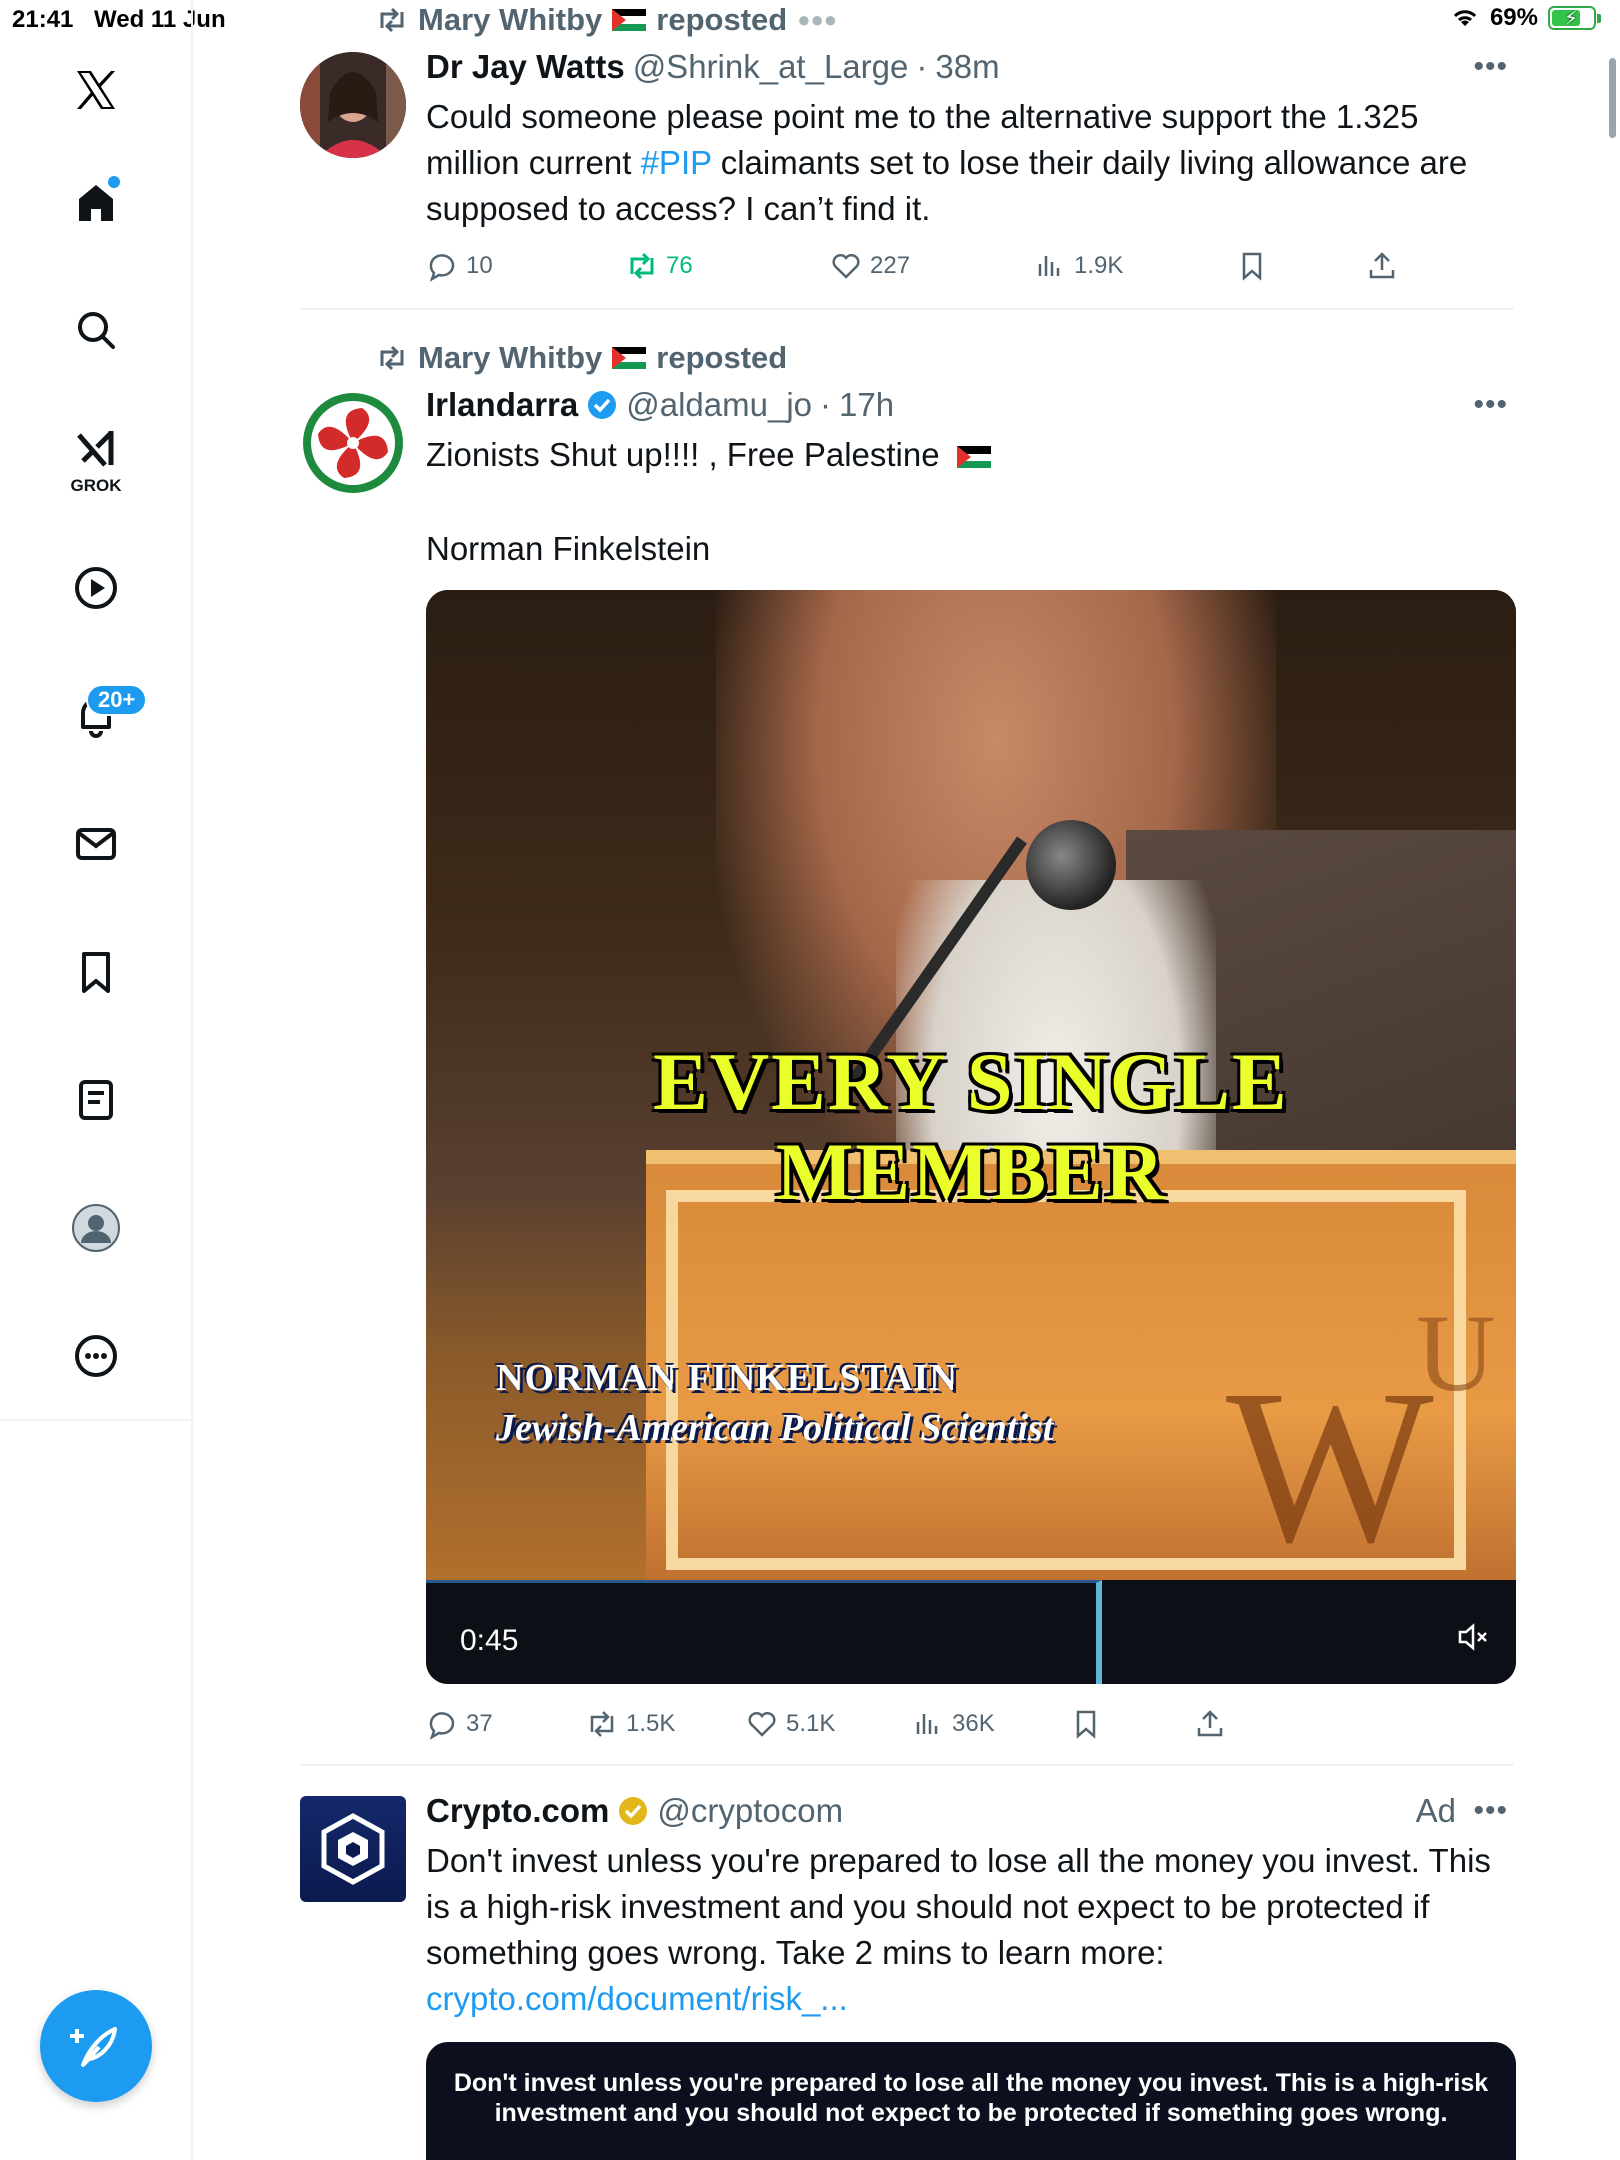 Image resolution: width=1620 pixels, height=2160 pixels. What do you see at coordinates (1513, 17) in the screenshot?
I see `battery-percent: 69%` at bounding box center [1513, 17].